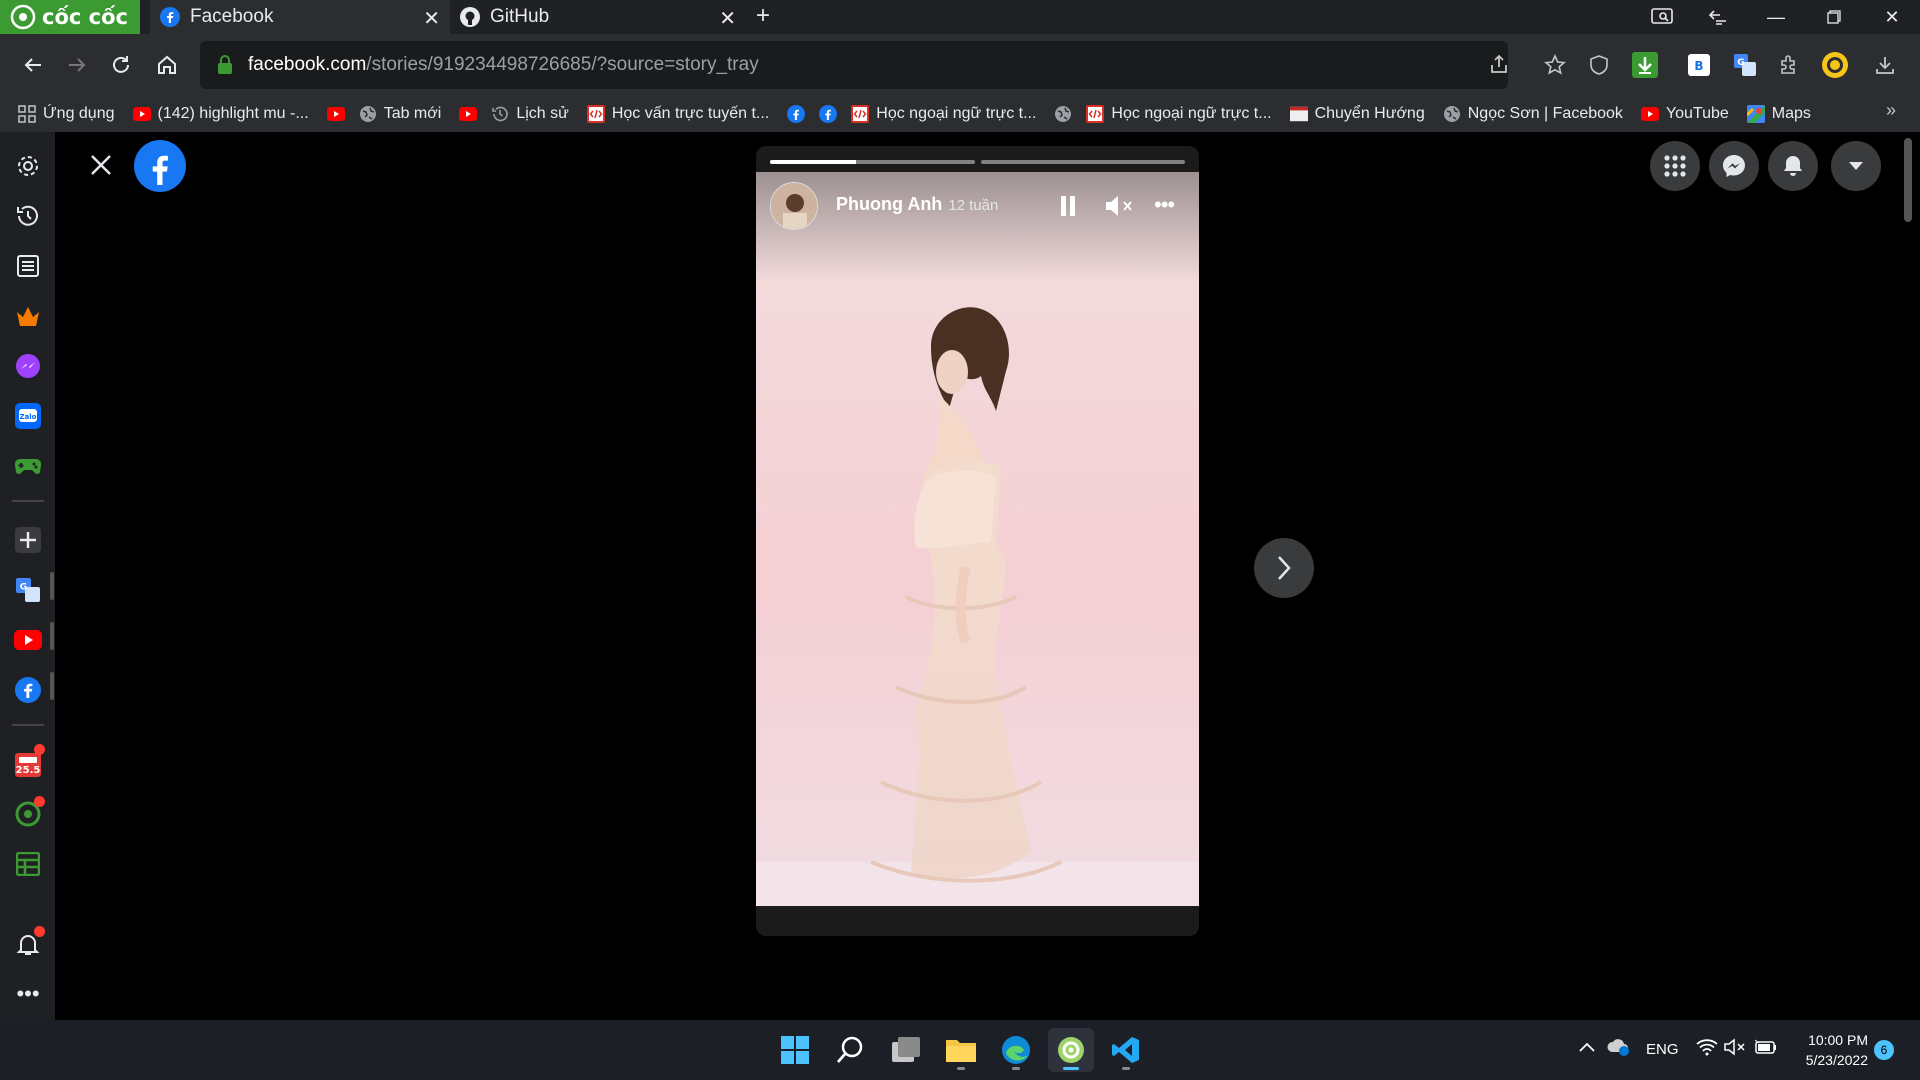 The height and width of the screenshot is (1080, 1920). I want to click on file-explorer-button, so click(961, 1050).